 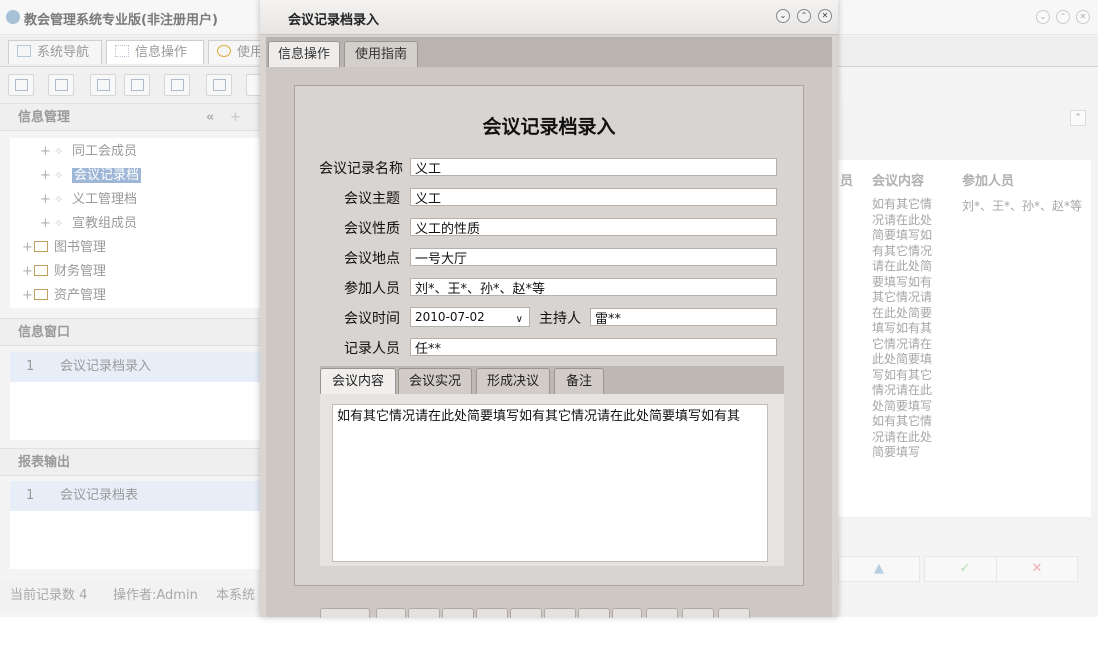 I want to click on meeting-location-input, so click(x=593, y=257).